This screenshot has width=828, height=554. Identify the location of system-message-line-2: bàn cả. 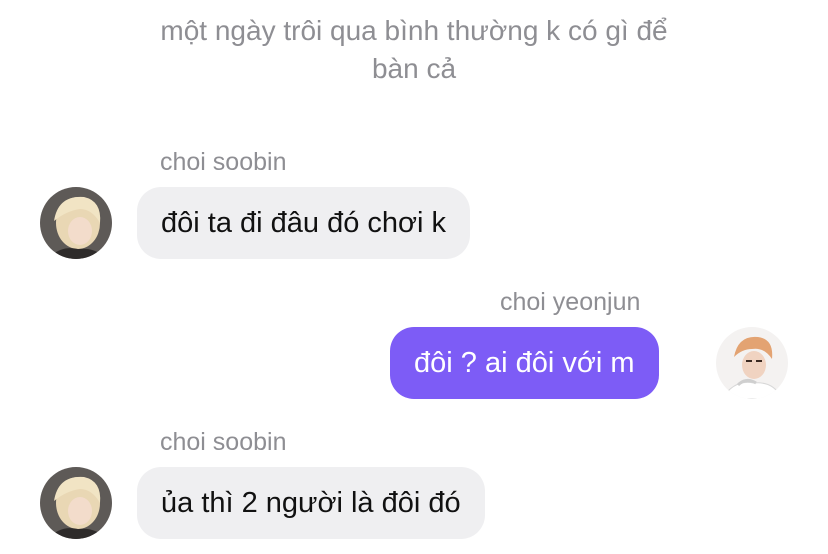
(414, 68).